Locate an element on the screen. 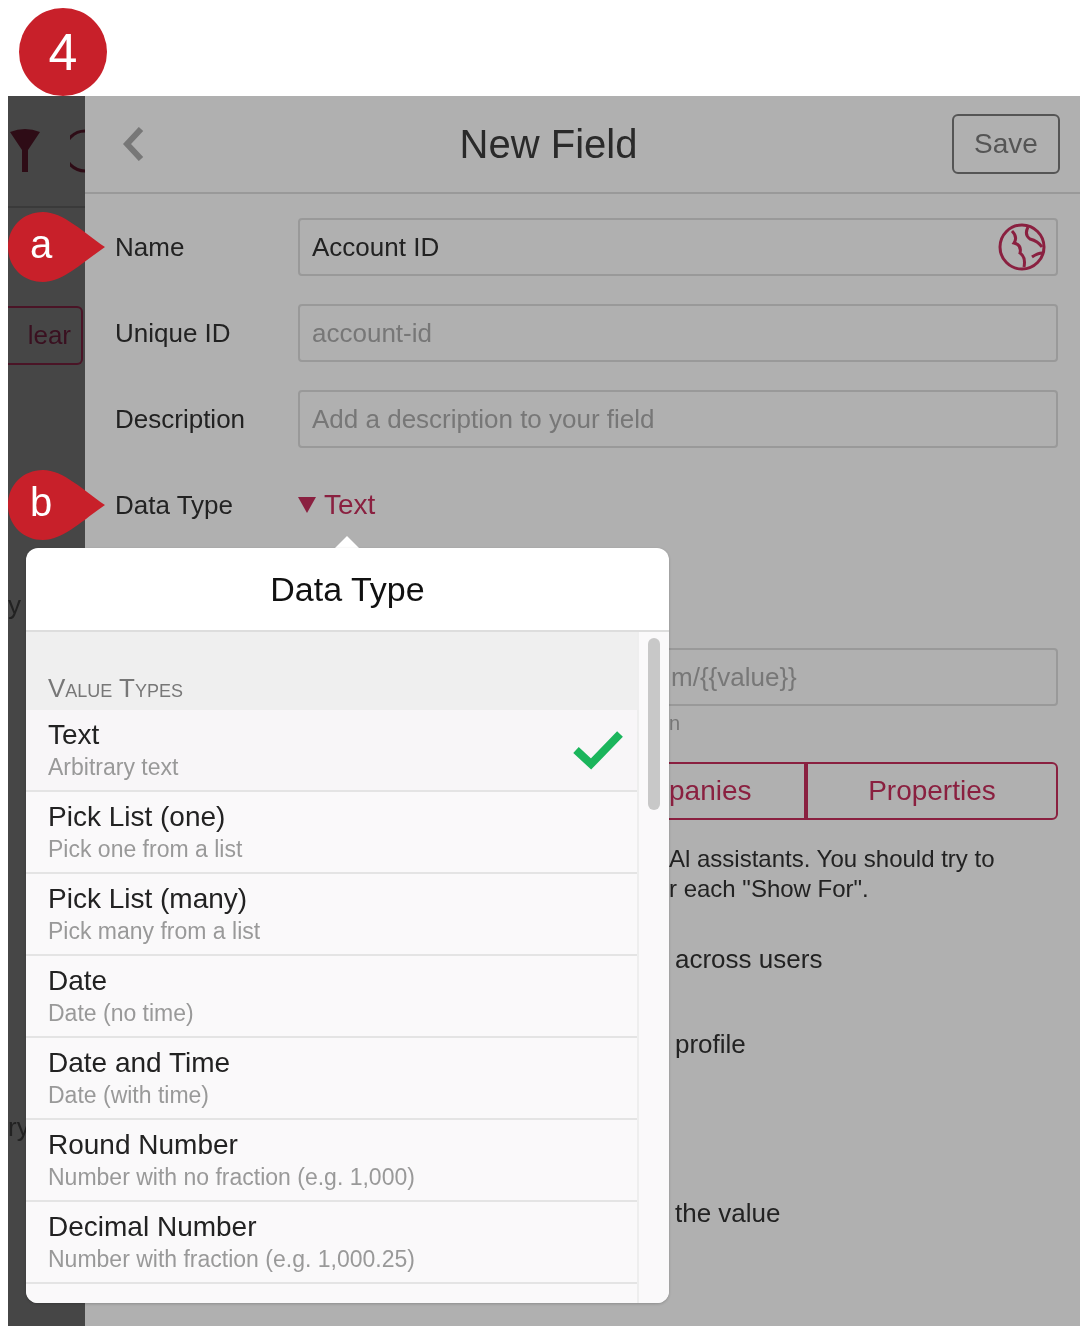 This screenshot has height=1326, width=1080. input-field: Add a description to your field is located at coordinates (678, 419).